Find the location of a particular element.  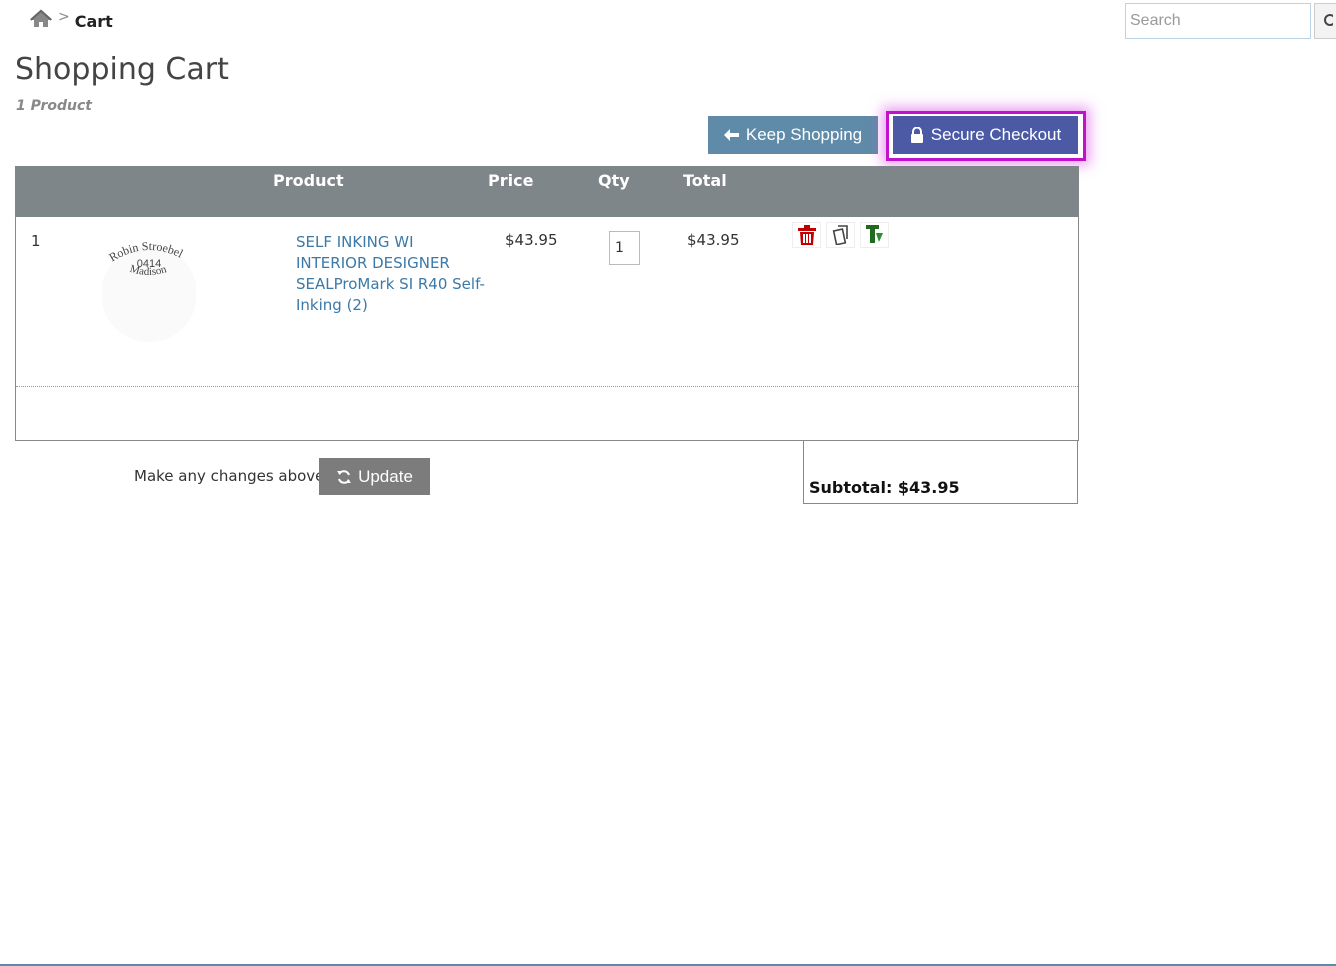

tag-button is located at coordinates (874, 235).